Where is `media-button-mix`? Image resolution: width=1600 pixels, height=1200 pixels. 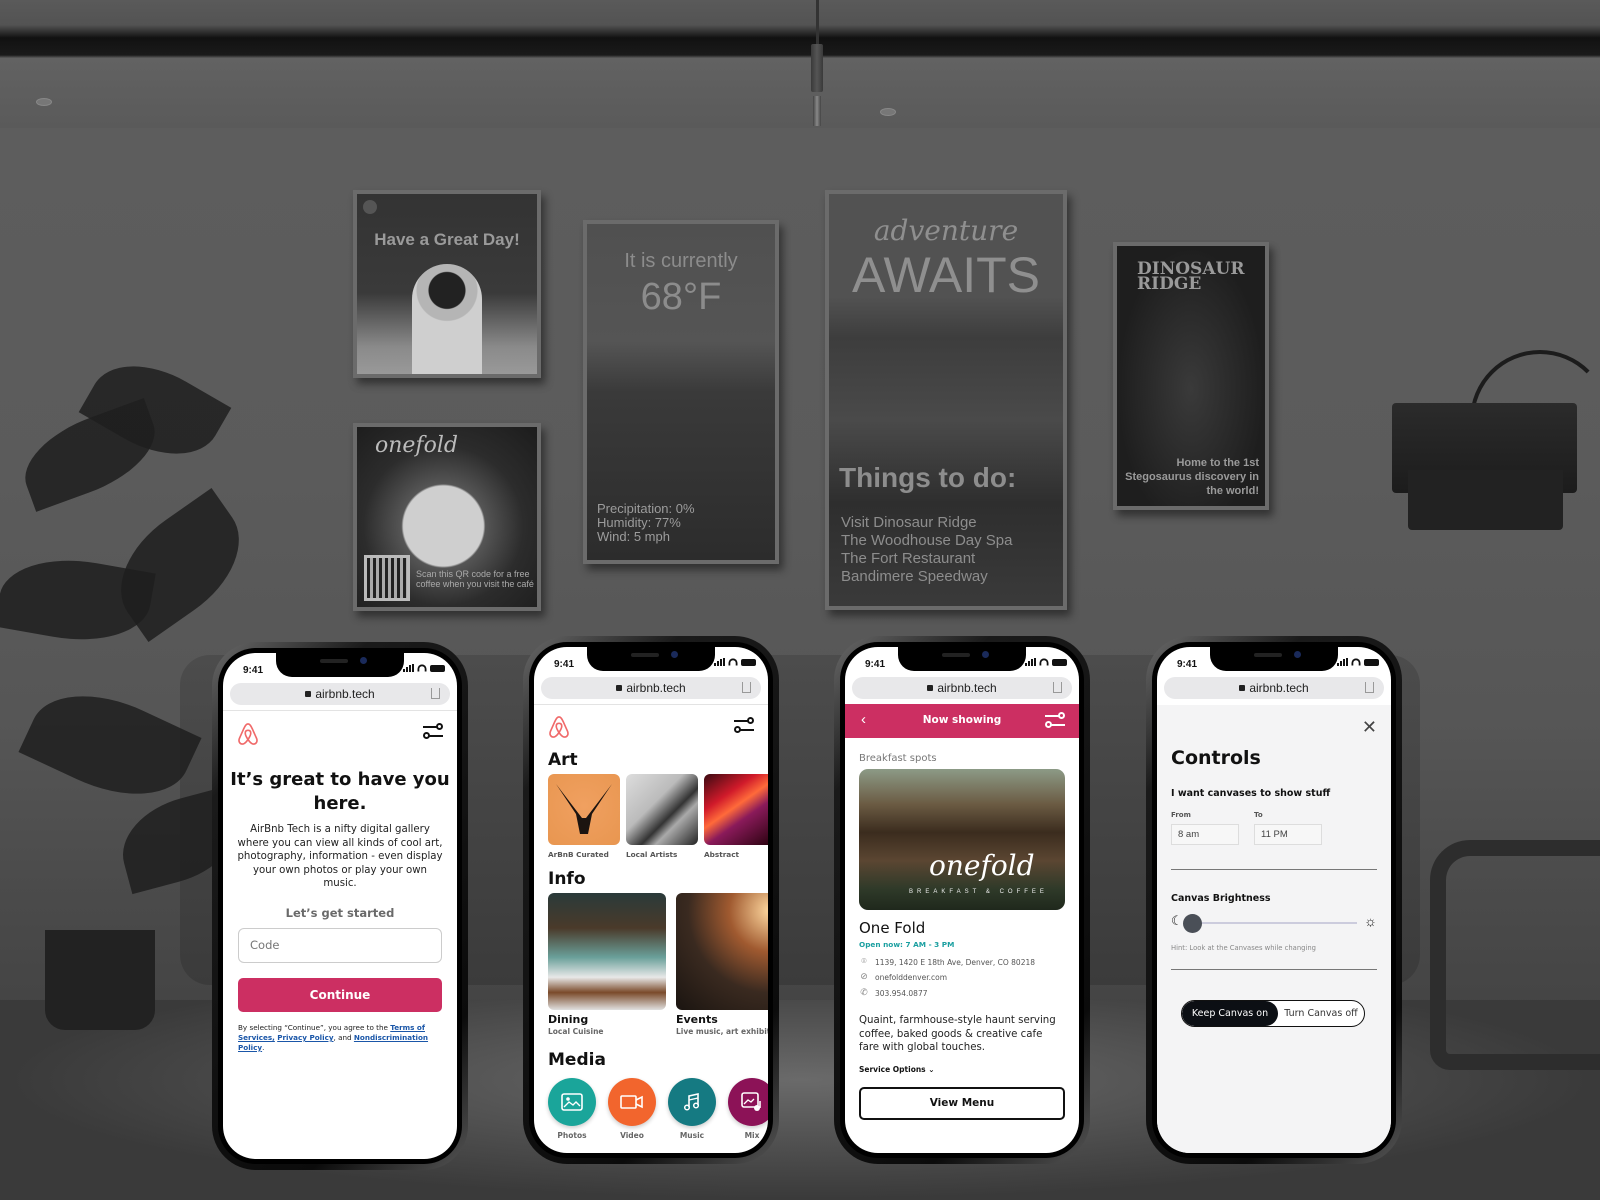 media-button-mix is located at coordinates (748, 1102).